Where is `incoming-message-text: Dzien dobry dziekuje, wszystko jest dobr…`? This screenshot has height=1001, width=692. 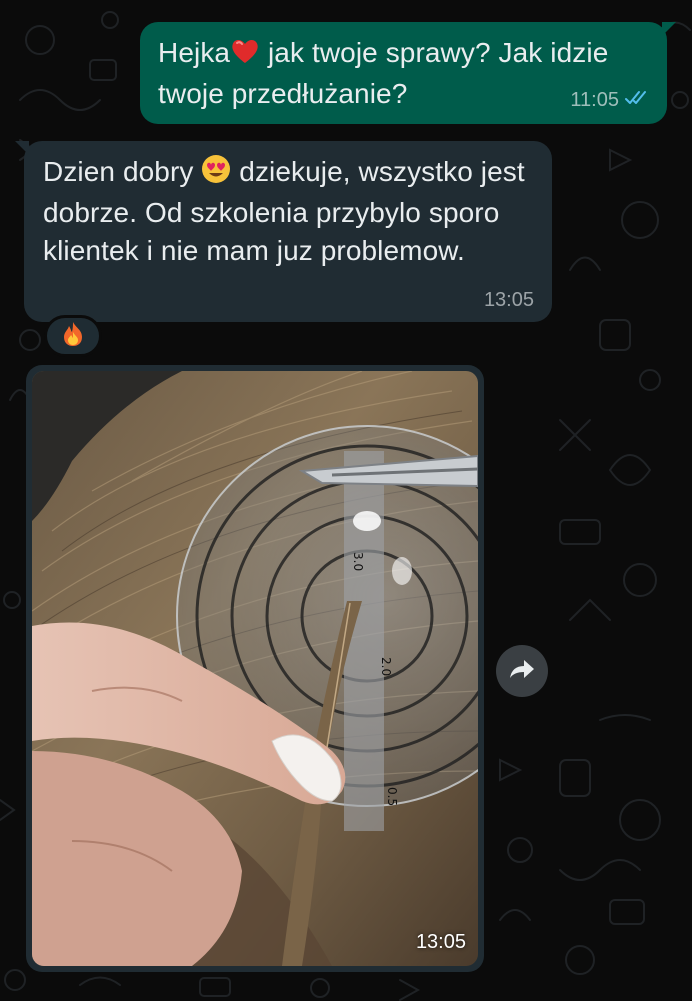 incoming-message-text: Dzien dobry dziekuje, wszystko jest dobr… is located at coordinates (288, 211).